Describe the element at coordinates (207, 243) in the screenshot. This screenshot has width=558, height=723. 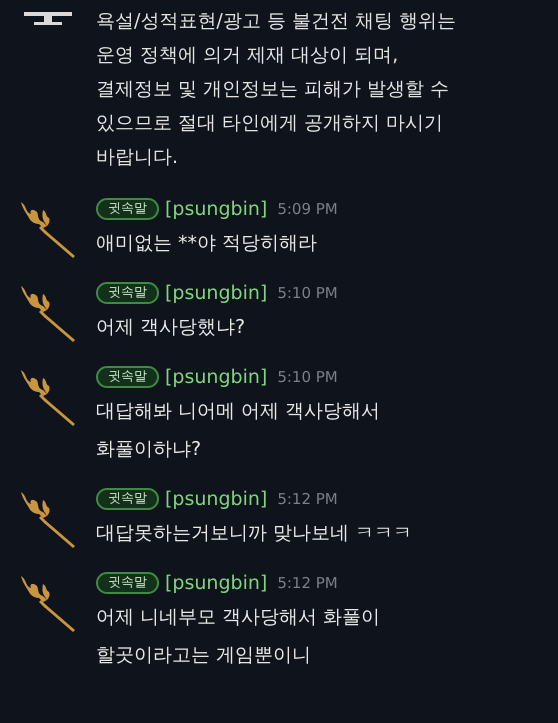
I see `message-text: 애미없는 **야 적당히해라` at that location.